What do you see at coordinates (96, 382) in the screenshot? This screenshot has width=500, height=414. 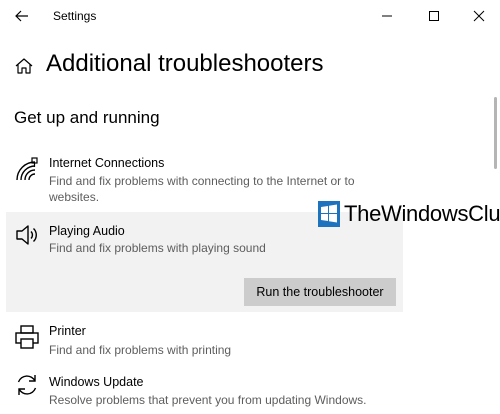 I see `item-name: Windows Update` at bounding box center [96, 382].